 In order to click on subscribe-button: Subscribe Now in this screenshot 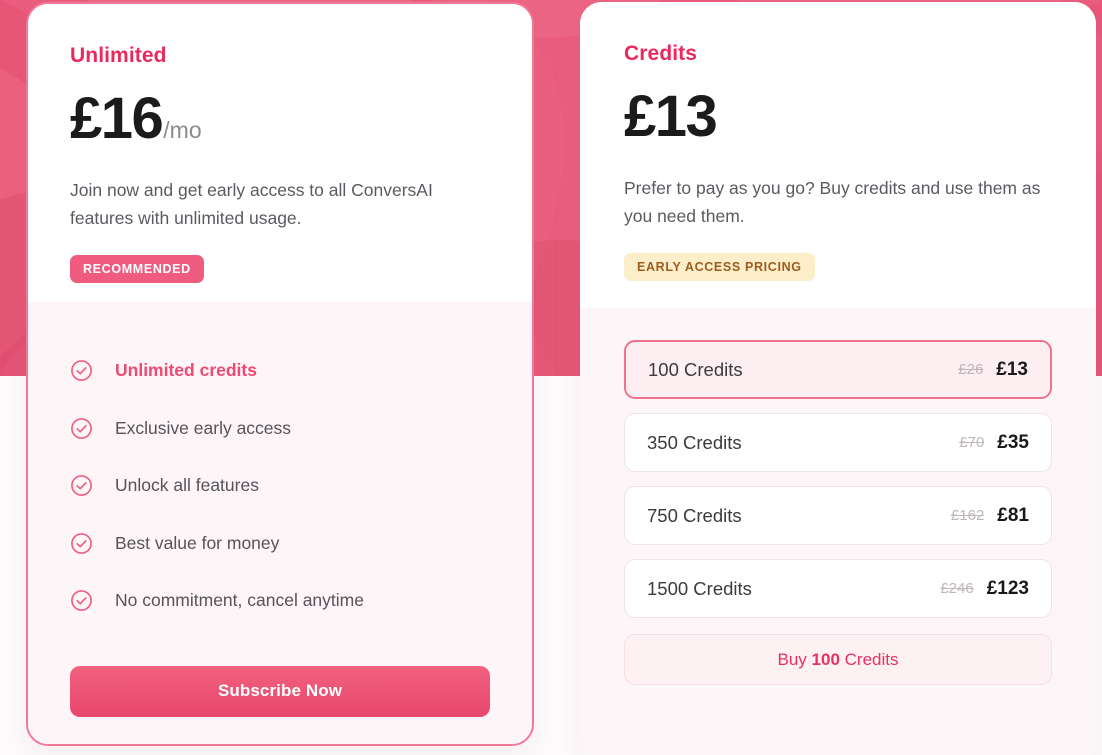, I will do `click(280, 691)`.